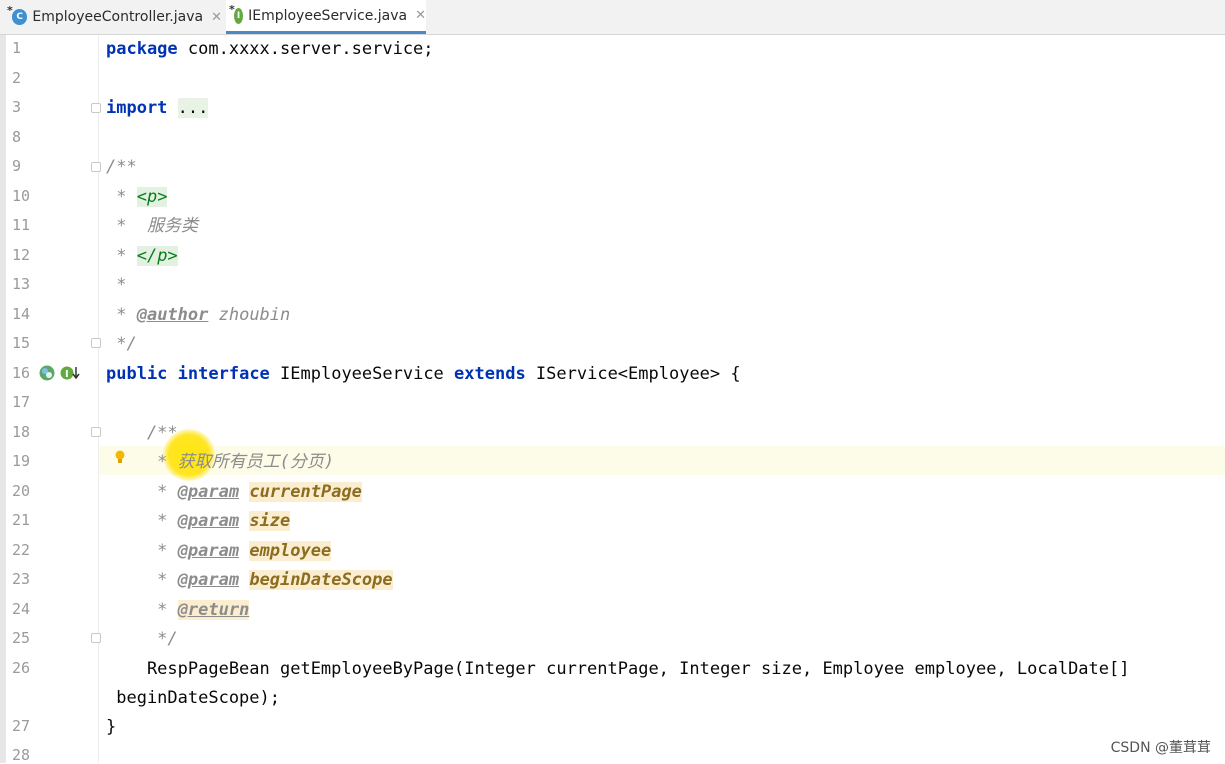 This screenshot has height=764, width=1225. Describe the element at coordinates (121, 167) in the screenshot. I see `code-line-9: /**` at that location.